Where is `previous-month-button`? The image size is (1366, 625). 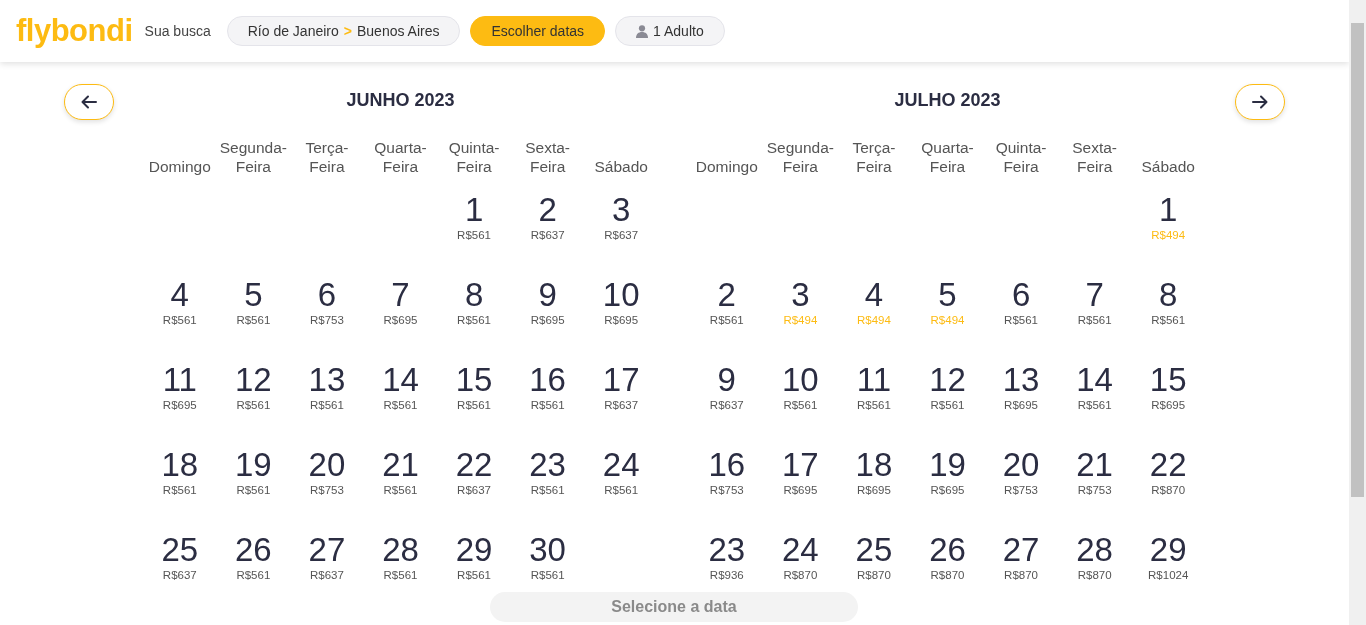 previous-month-button is located at coordinates (89, 102).